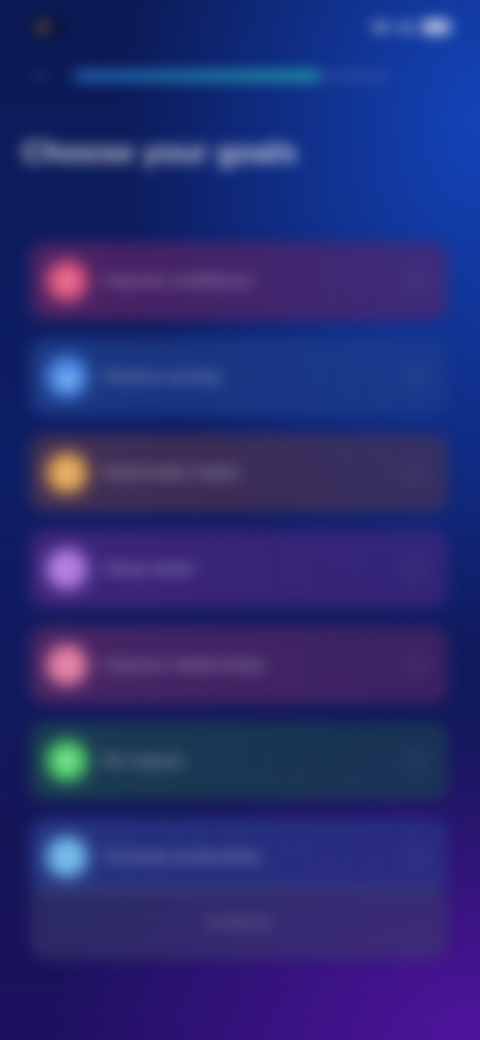  I want to click on page-title: Choose your goals, so click(160, 152).